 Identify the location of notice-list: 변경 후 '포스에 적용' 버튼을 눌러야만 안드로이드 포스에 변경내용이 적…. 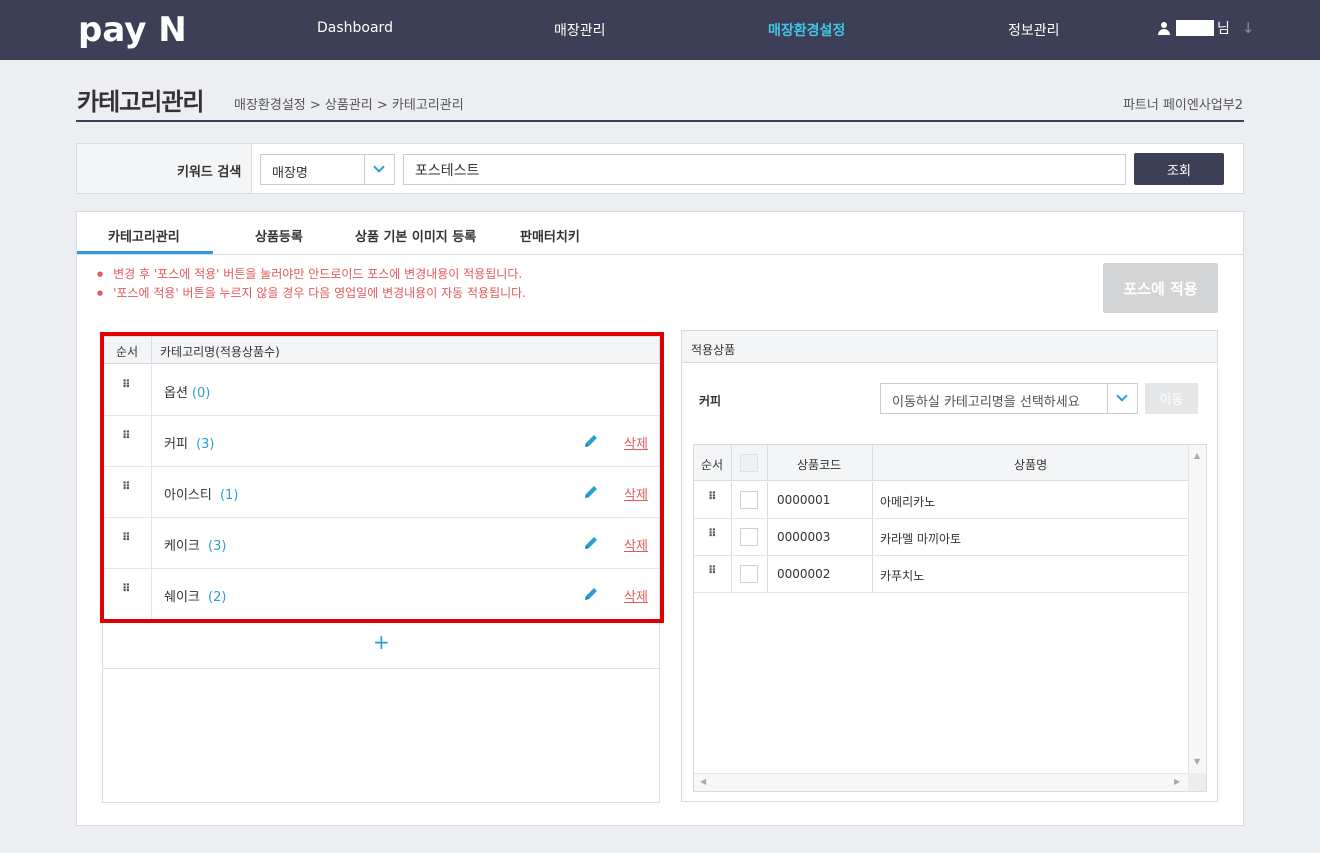
(311, 284).